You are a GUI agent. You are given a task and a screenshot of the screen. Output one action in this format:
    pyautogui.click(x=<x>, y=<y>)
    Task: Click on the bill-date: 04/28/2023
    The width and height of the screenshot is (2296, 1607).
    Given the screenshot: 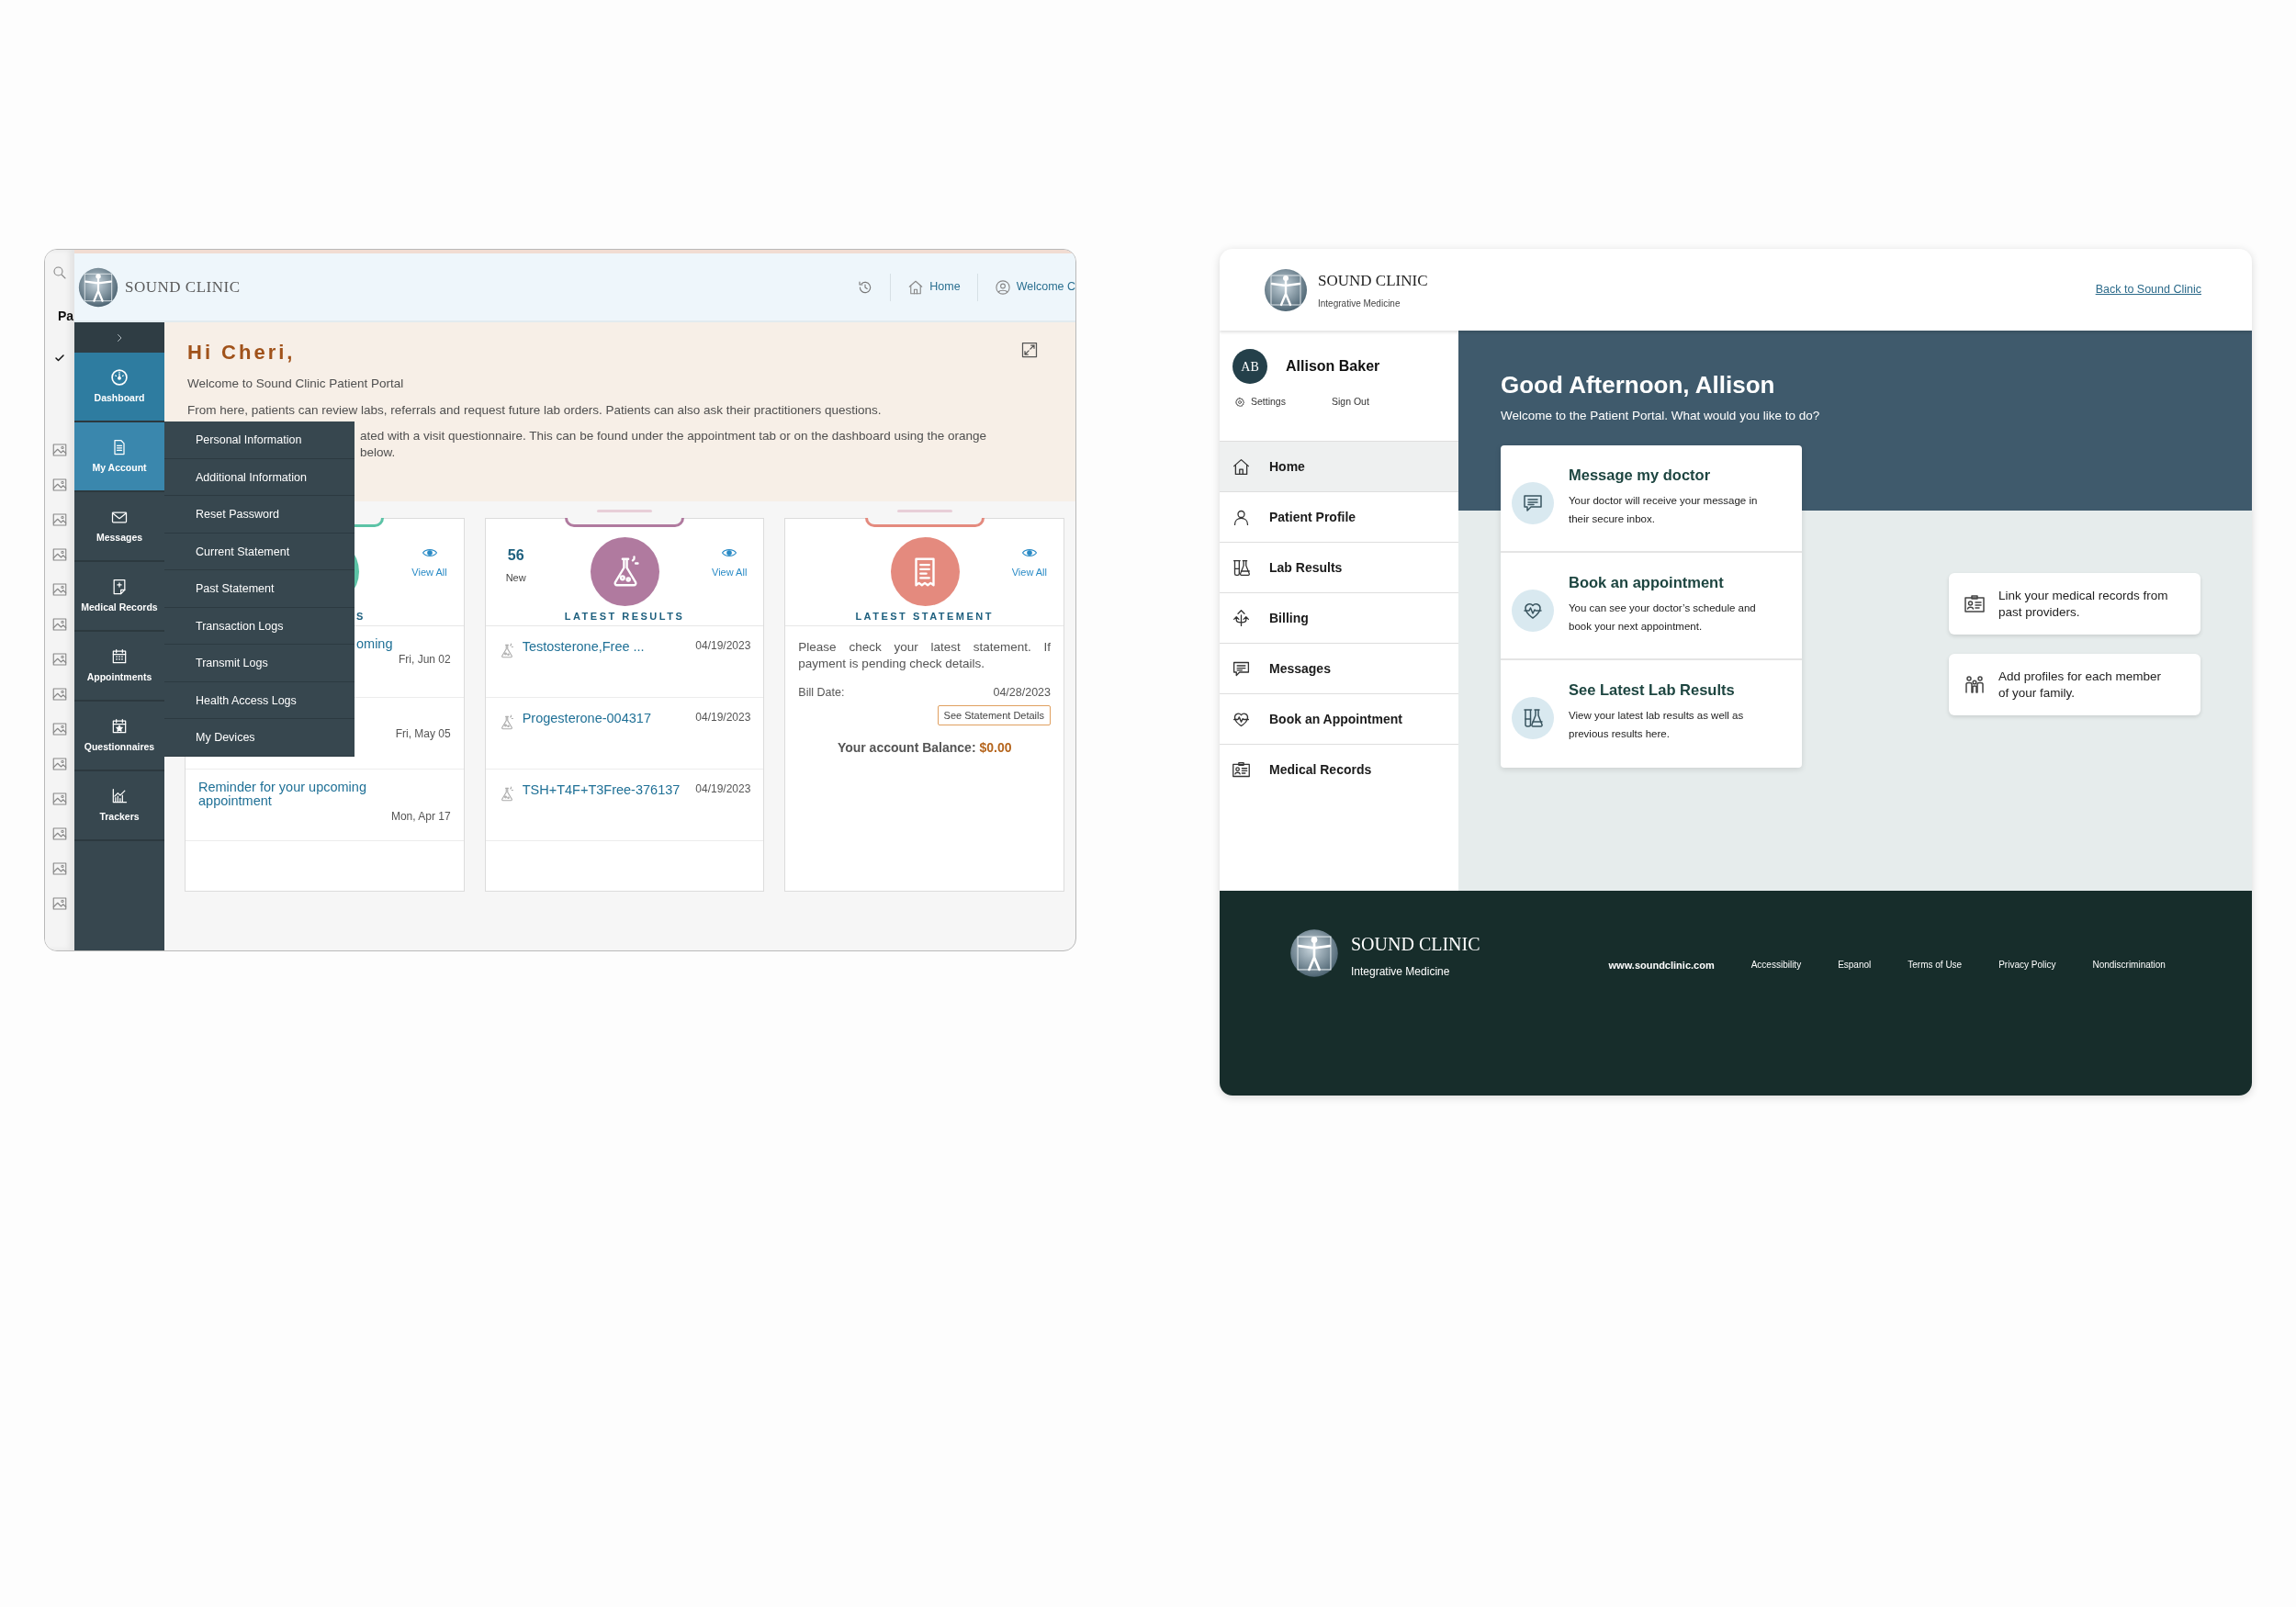 What is the action you would take?
    pyautogui.click(x=1022, y=693)
    